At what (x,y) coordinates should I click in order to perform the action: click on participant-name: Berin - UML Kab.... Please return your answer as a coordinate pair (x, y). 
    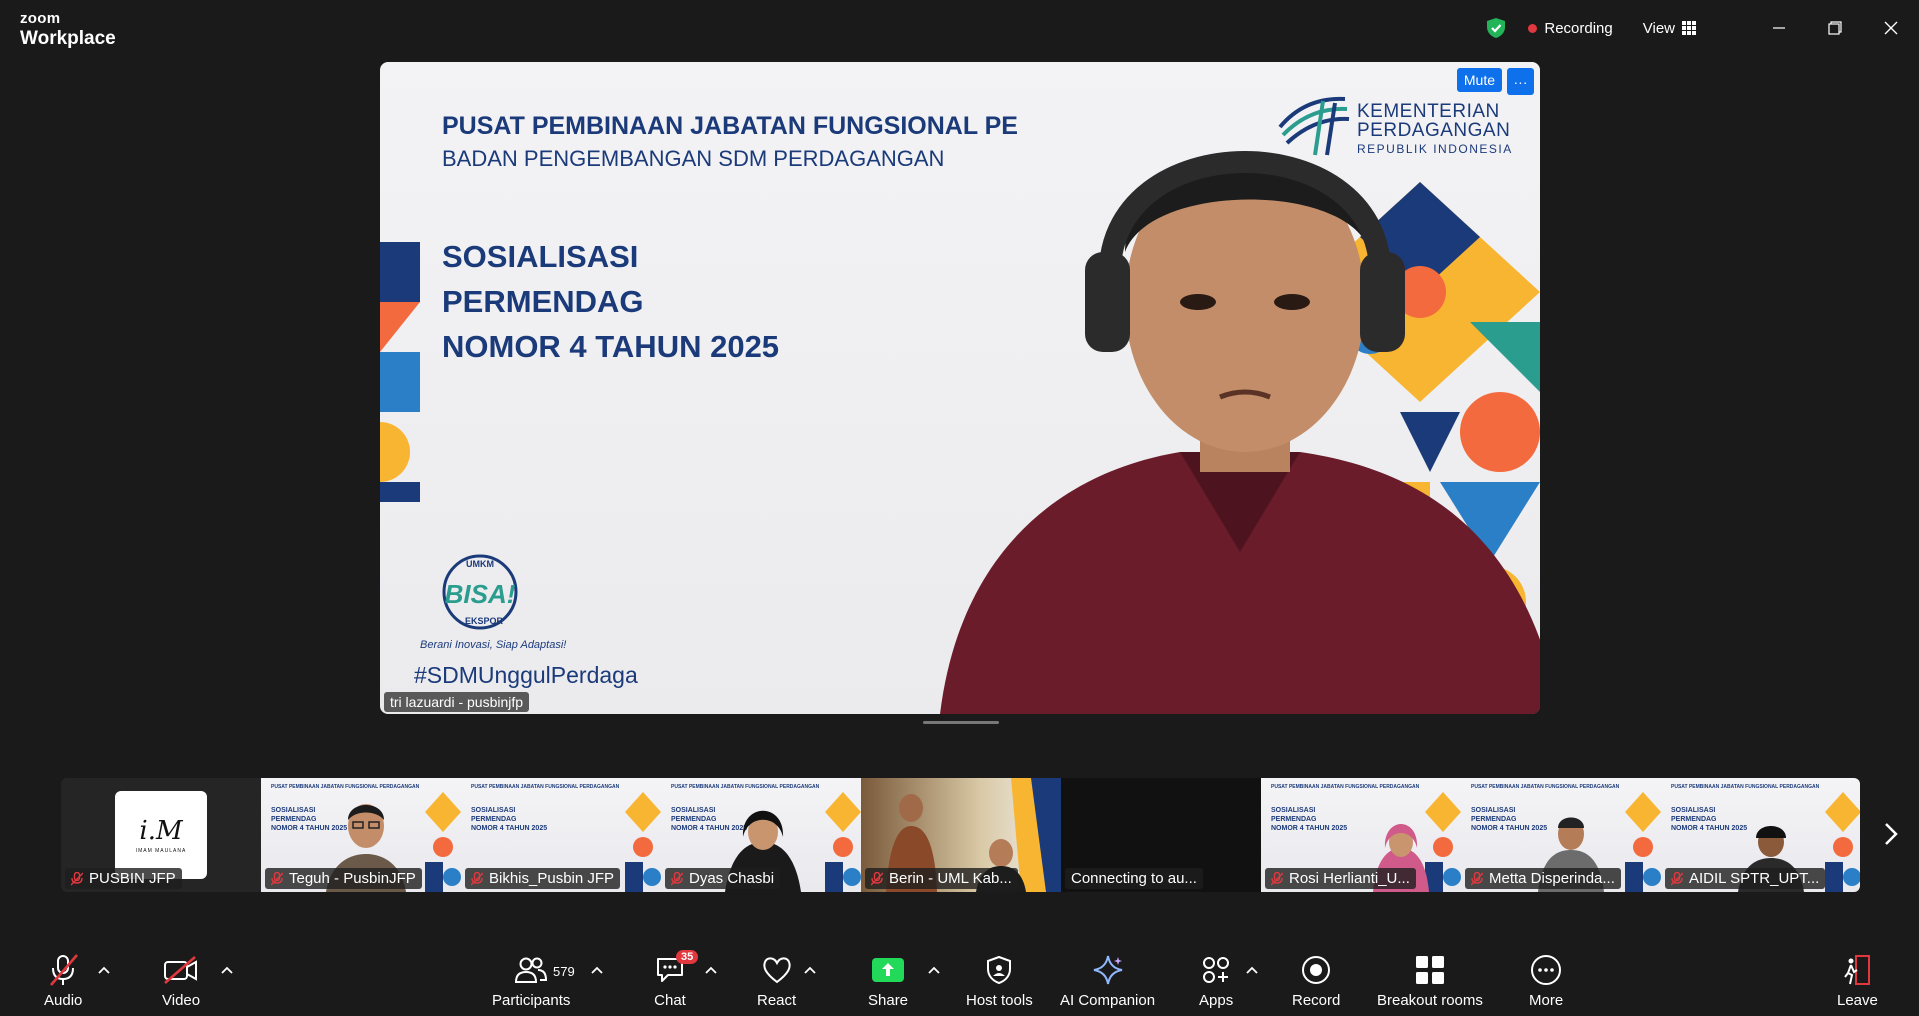
    Looking at the image, I should click on (950, 878).